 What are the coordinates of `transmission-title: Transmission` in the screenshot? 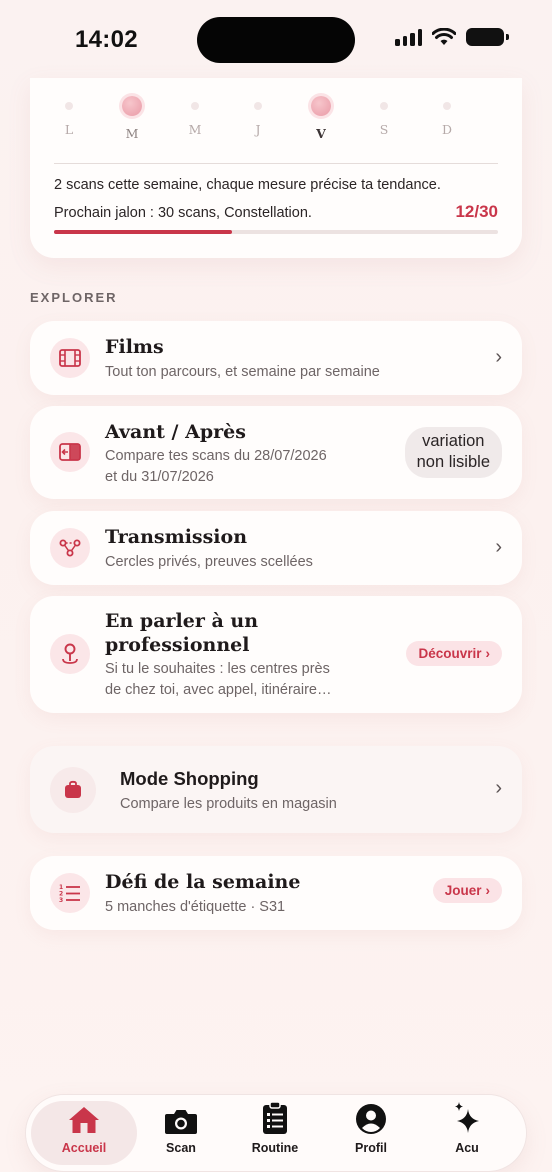 It's located at (176, 537).